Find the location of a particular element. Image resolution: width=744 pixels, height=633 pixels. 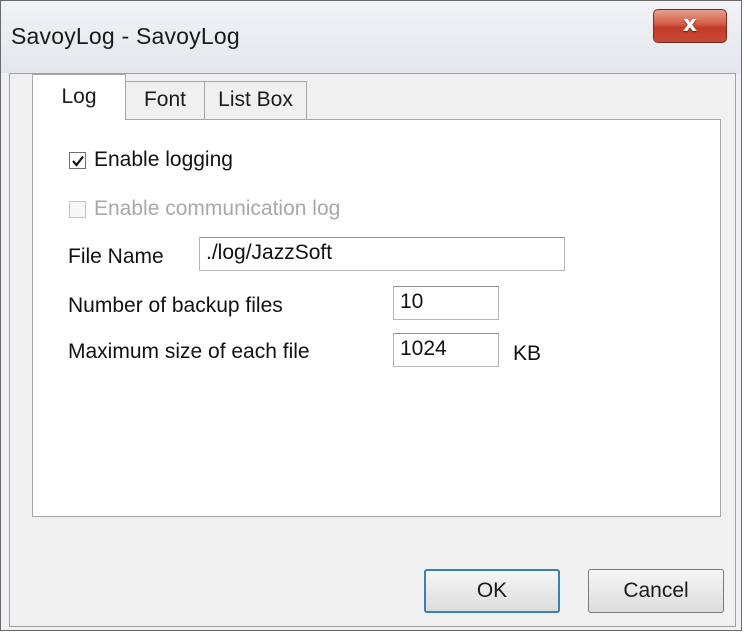

tab-list-box: List Box is located at coordinates (255, 100).